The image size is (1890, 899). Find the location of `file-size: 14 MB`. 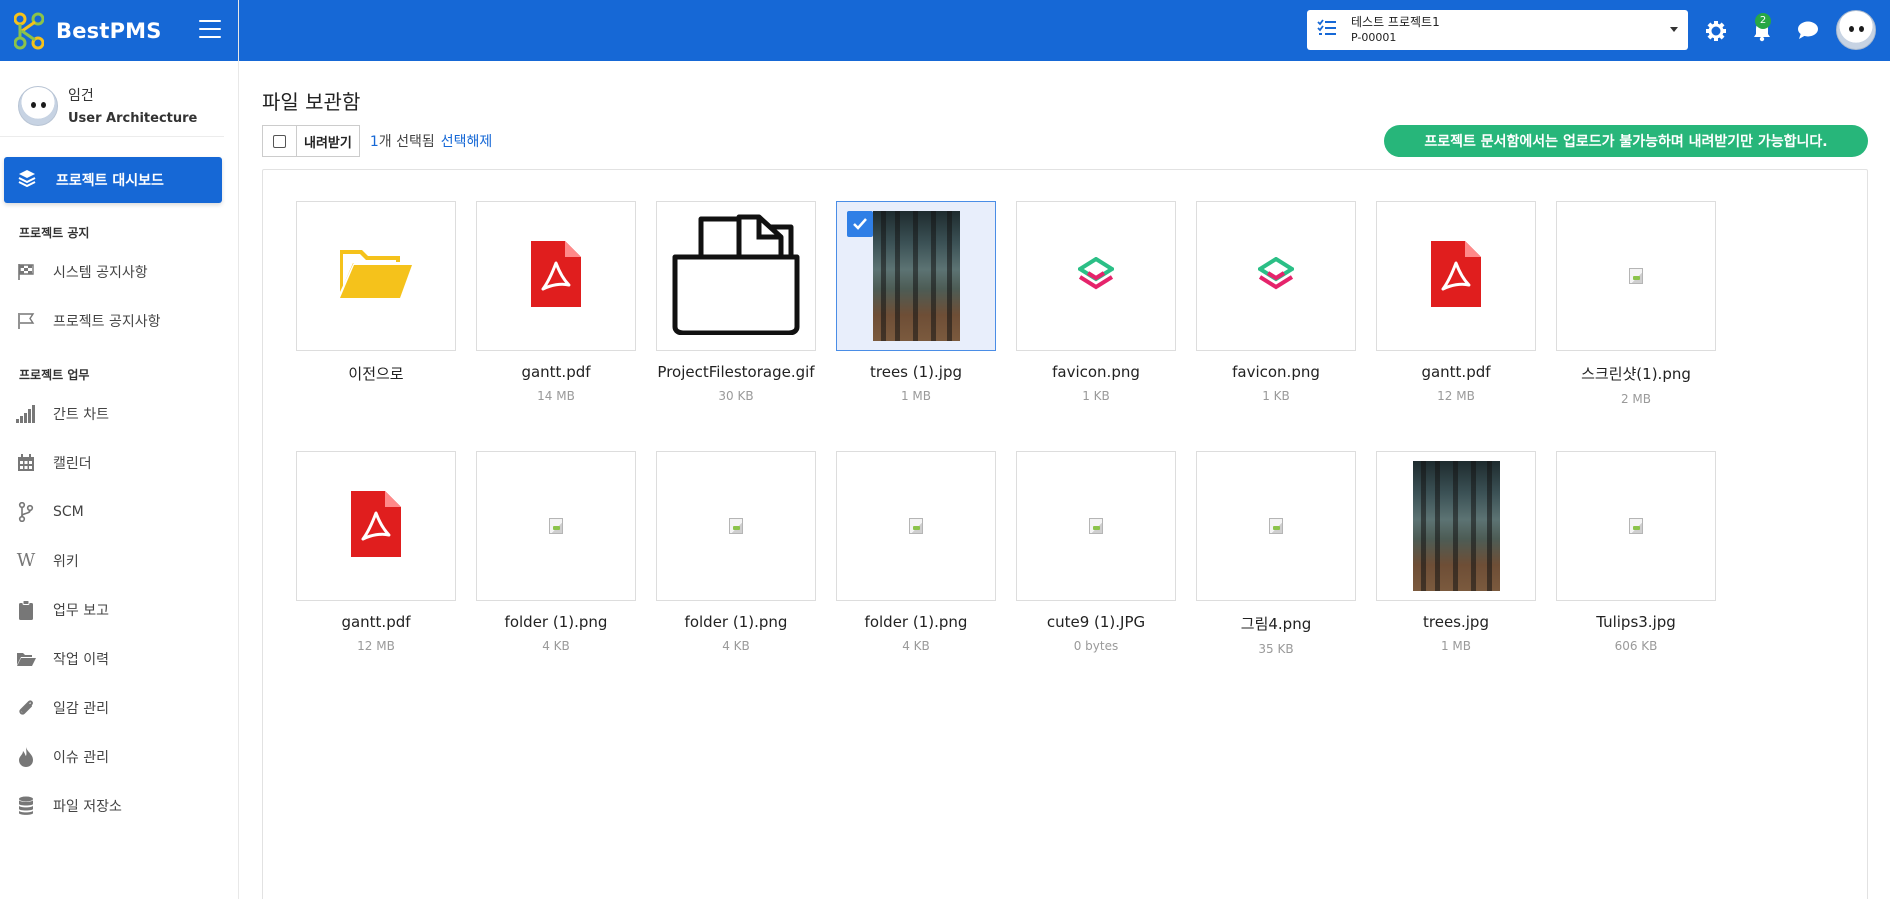

file-size: 14 MB is located at coordinates (556, 396).